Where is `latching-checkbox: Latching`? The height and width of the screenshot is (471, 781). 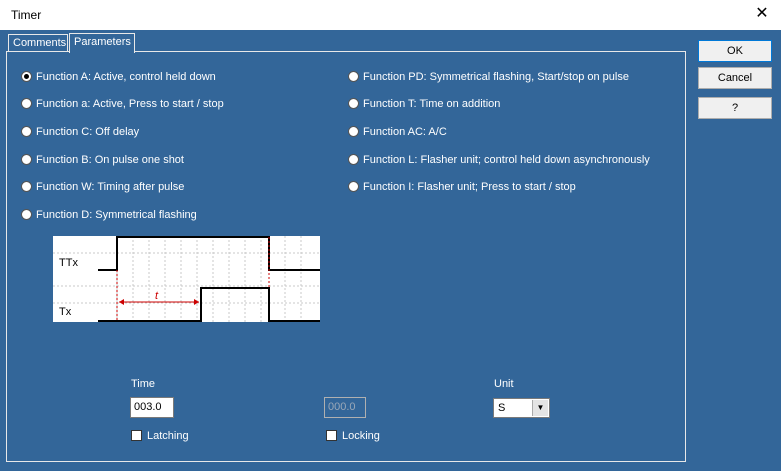 latching-checkbox: Latching is located at coordinates (160, 436).